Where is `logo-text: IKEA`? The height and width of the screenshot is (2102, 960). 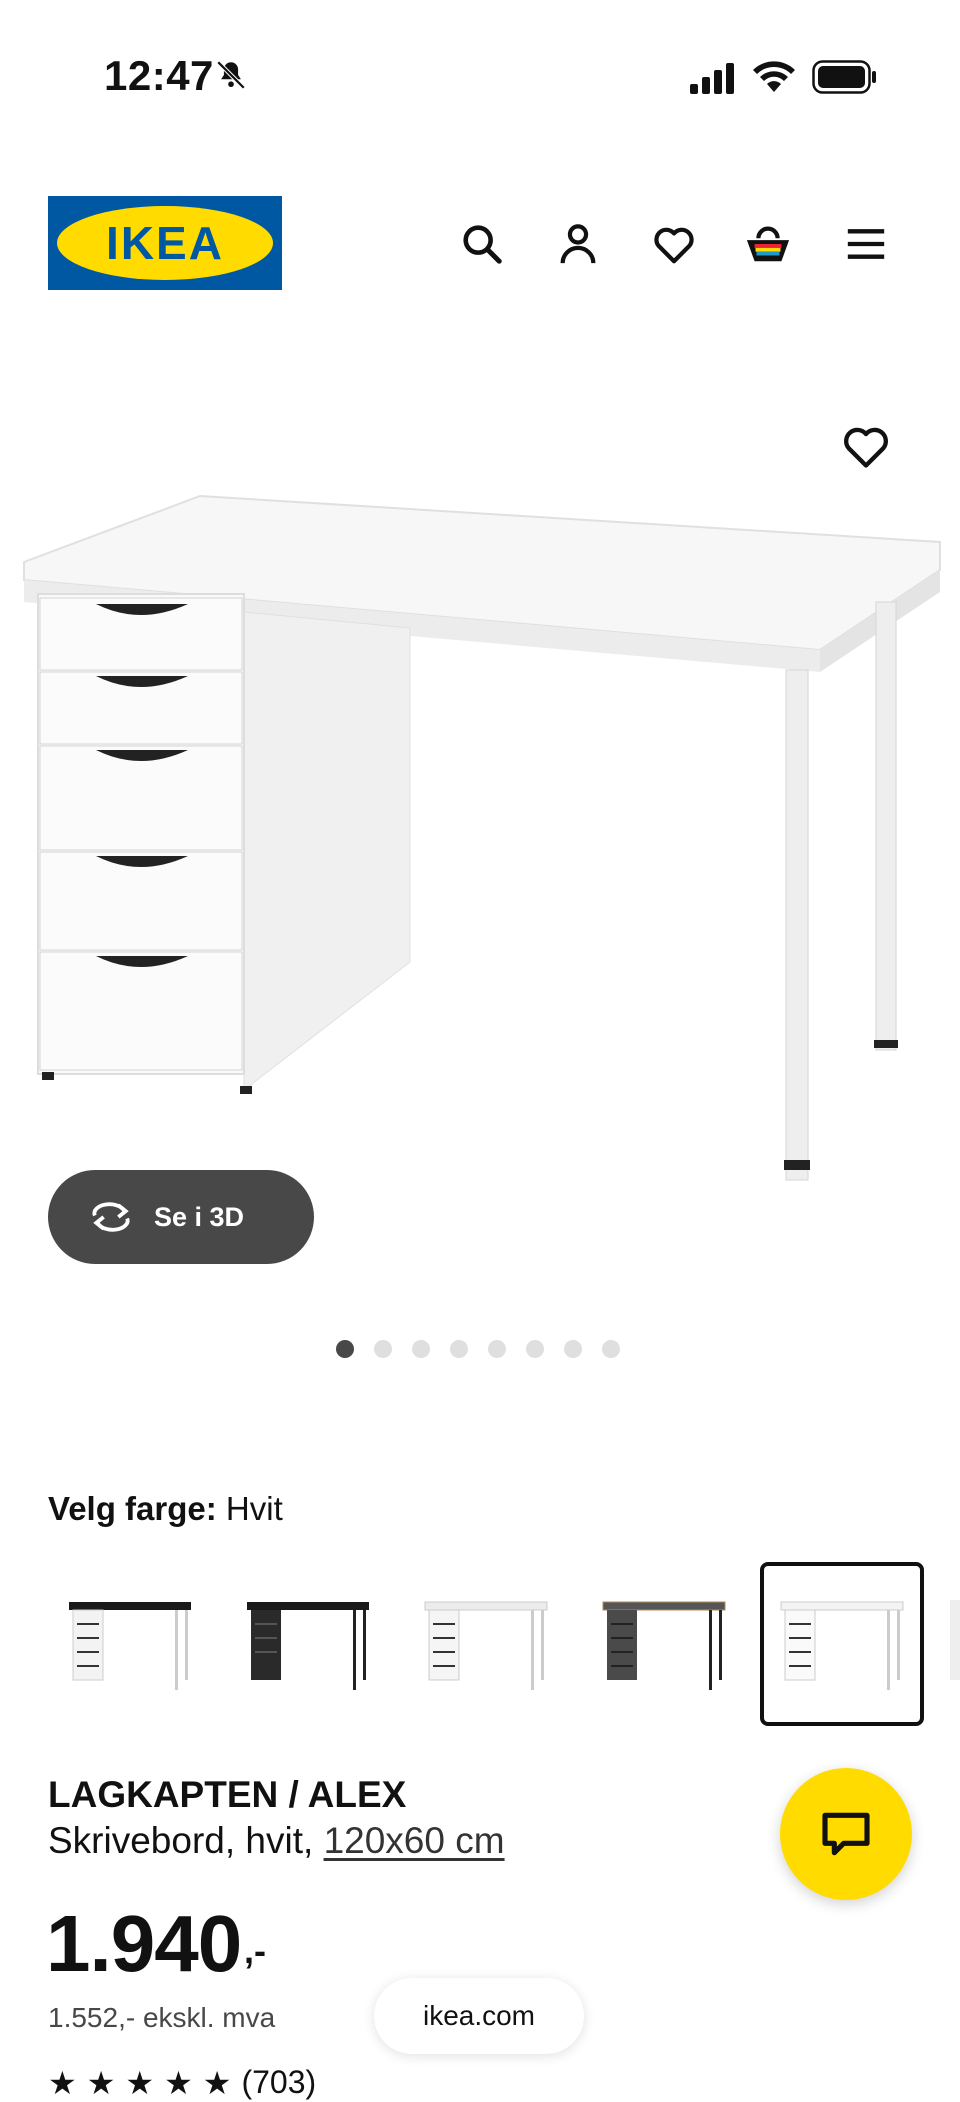
logo-text: IKEA is located at coordinates (165, 243).